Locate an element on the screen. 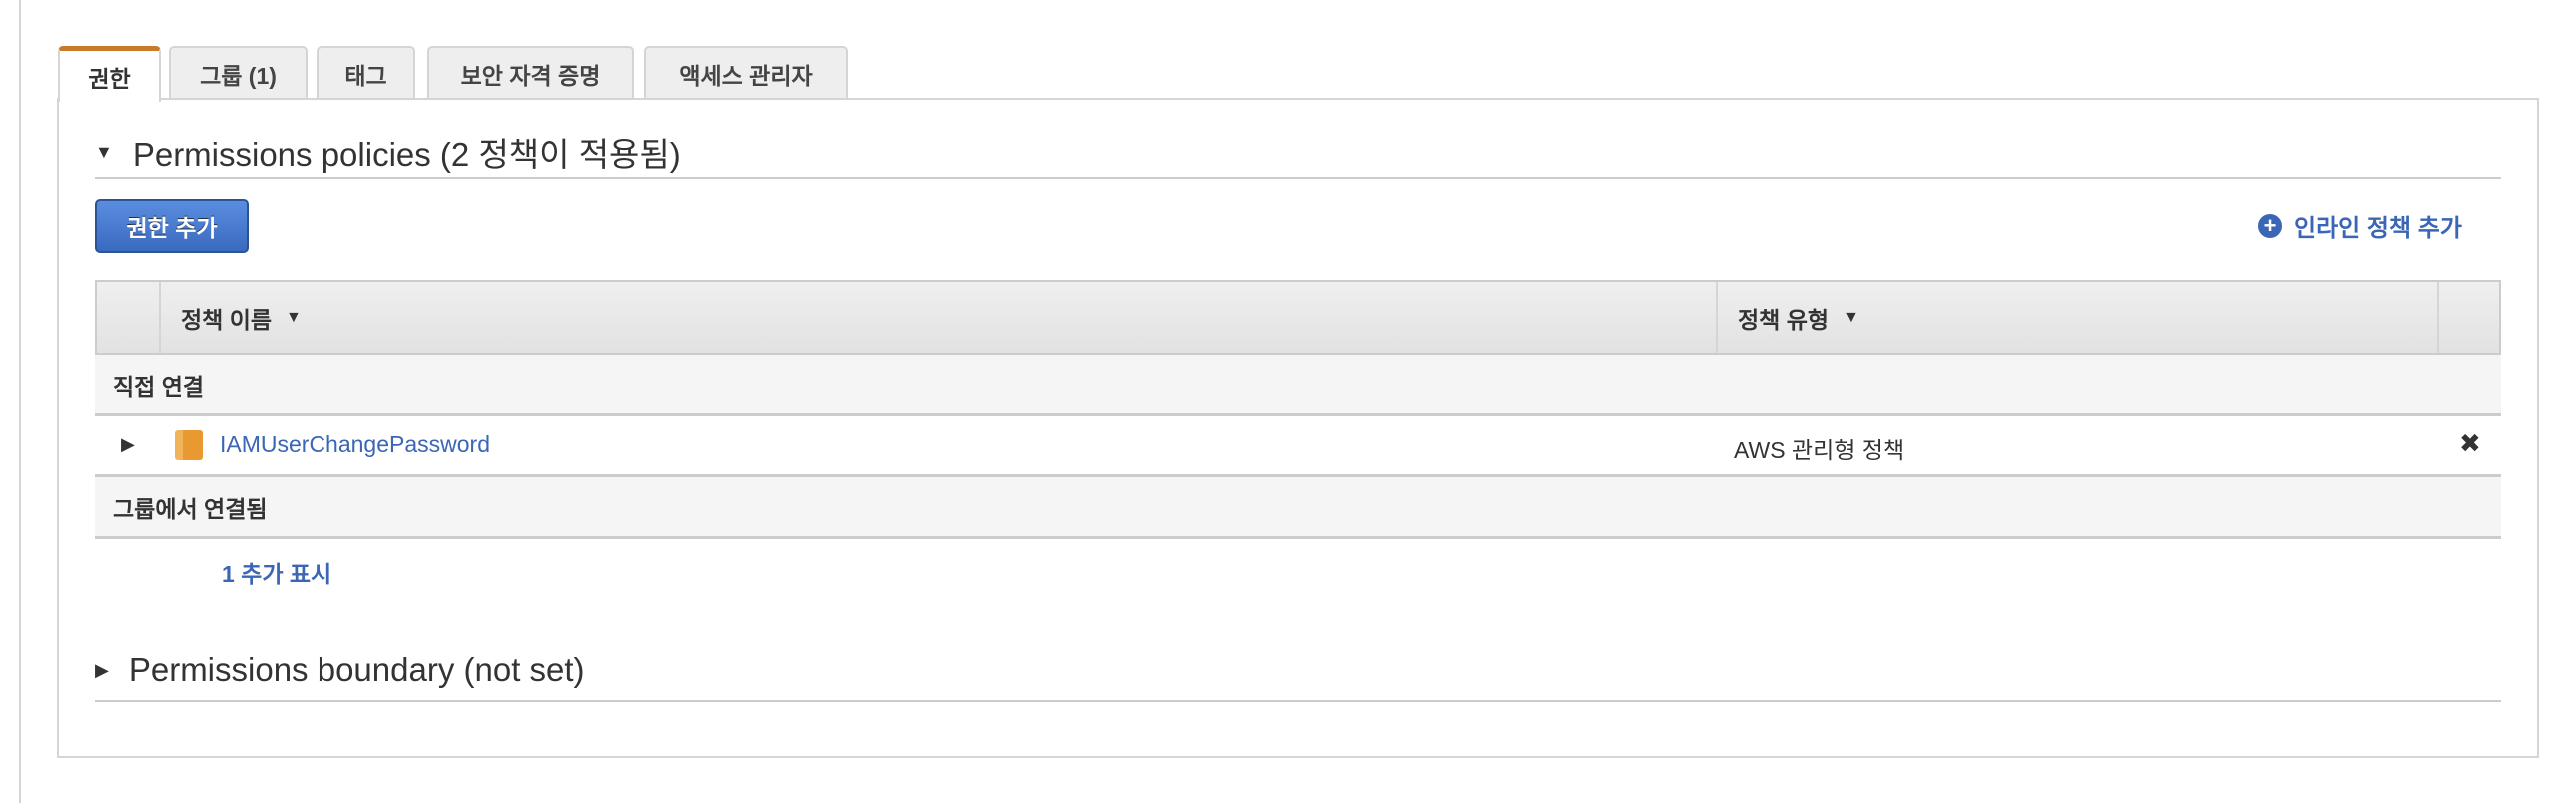 The width and height of the screenshot is (2576, 803). column-label: 정책 이름 is located at coordinates (227, 319).